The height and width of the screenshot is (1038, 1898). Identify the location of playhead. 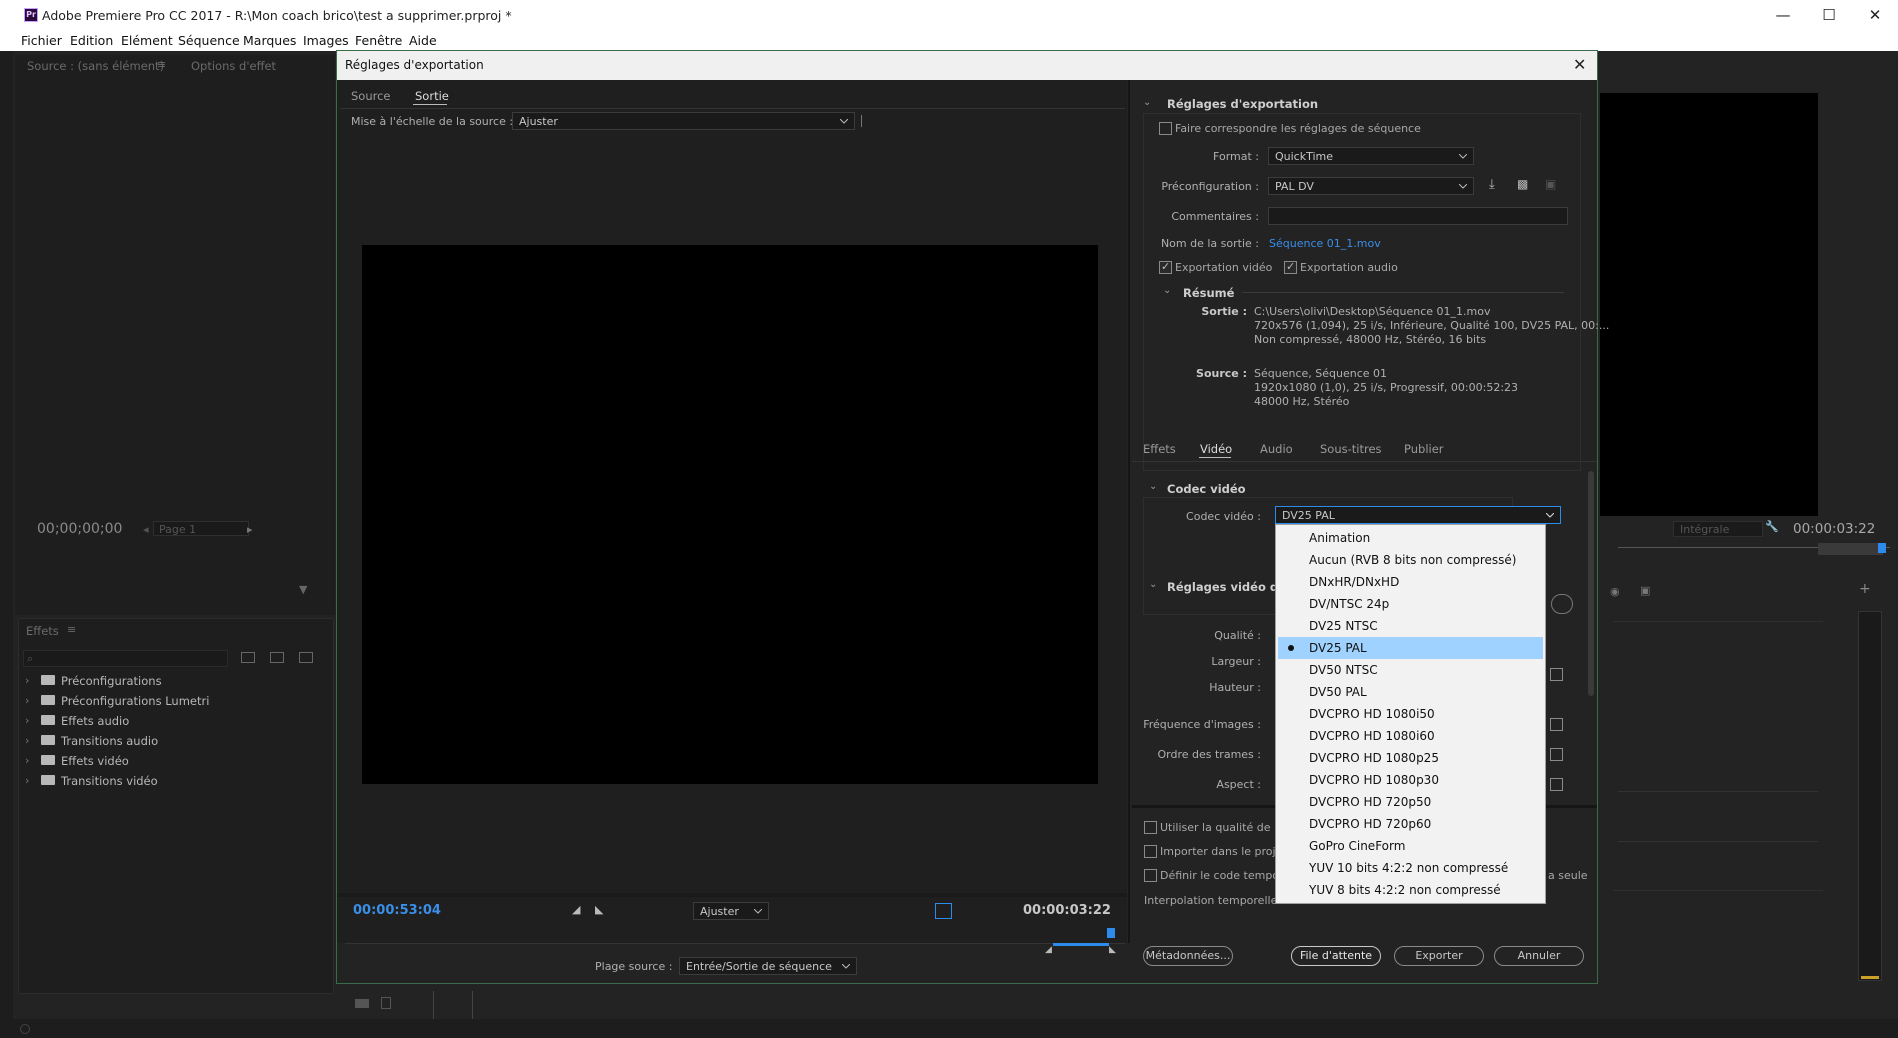
(1111, 933).